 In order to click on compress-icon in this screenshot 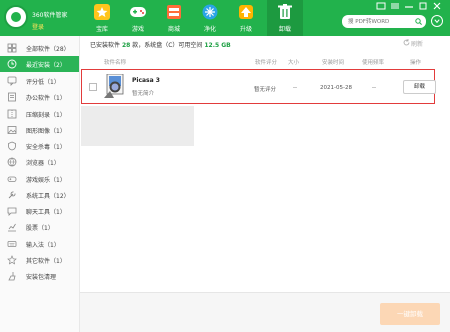, I will do `click(12, 114)`.